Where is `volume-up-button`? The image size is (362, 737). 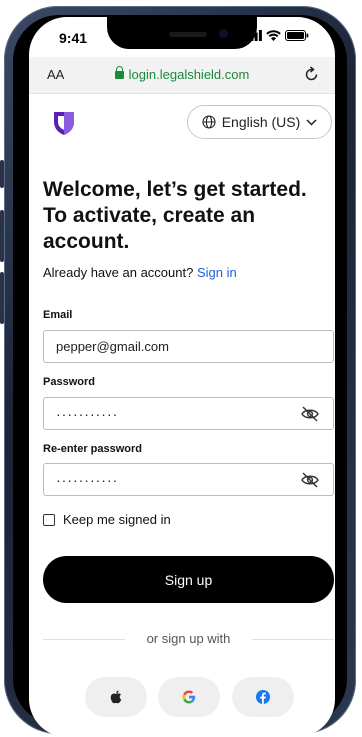 volume-up-button is located at coordinates (2, 236).